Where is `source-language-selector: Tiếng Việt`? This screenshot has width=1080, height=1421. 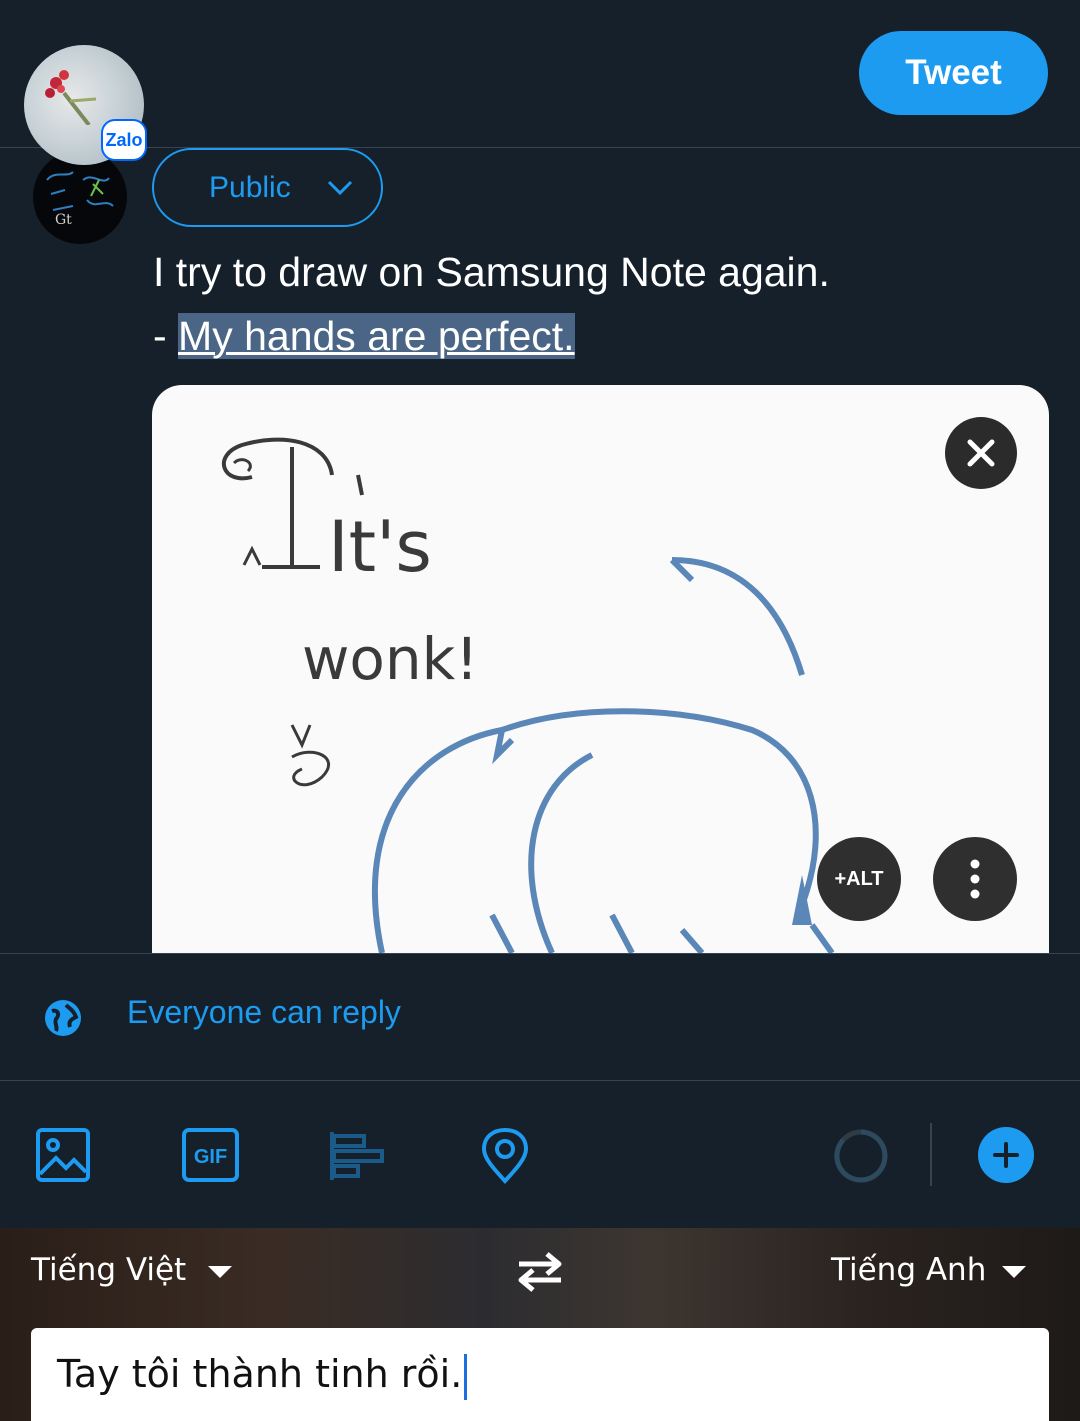
source-language-selector: Tiếng Việt is located at coordinates (108, 1270).